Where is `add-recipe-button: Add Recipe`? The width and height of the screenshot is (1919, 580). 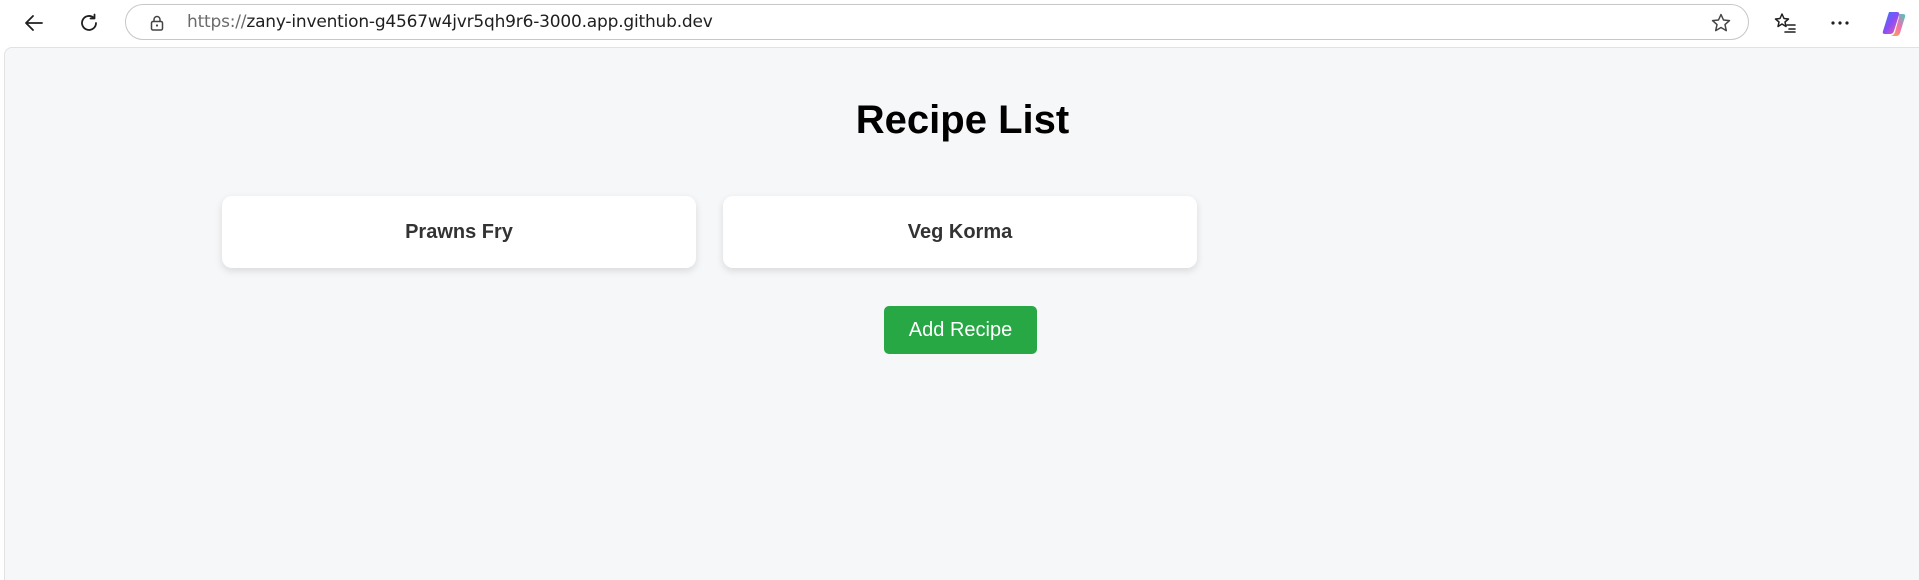 add-recipe-button: Add Recipe is located at coordinates (960, 330).